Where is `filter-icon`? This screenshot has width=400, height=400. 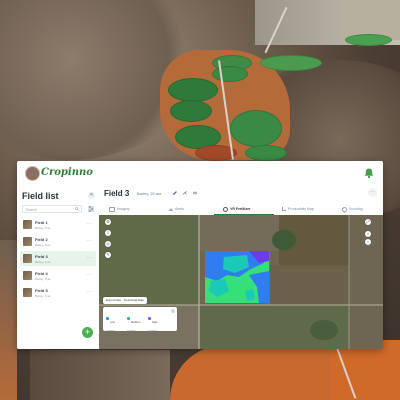 filter-icon is located at coordinates (91, 209).